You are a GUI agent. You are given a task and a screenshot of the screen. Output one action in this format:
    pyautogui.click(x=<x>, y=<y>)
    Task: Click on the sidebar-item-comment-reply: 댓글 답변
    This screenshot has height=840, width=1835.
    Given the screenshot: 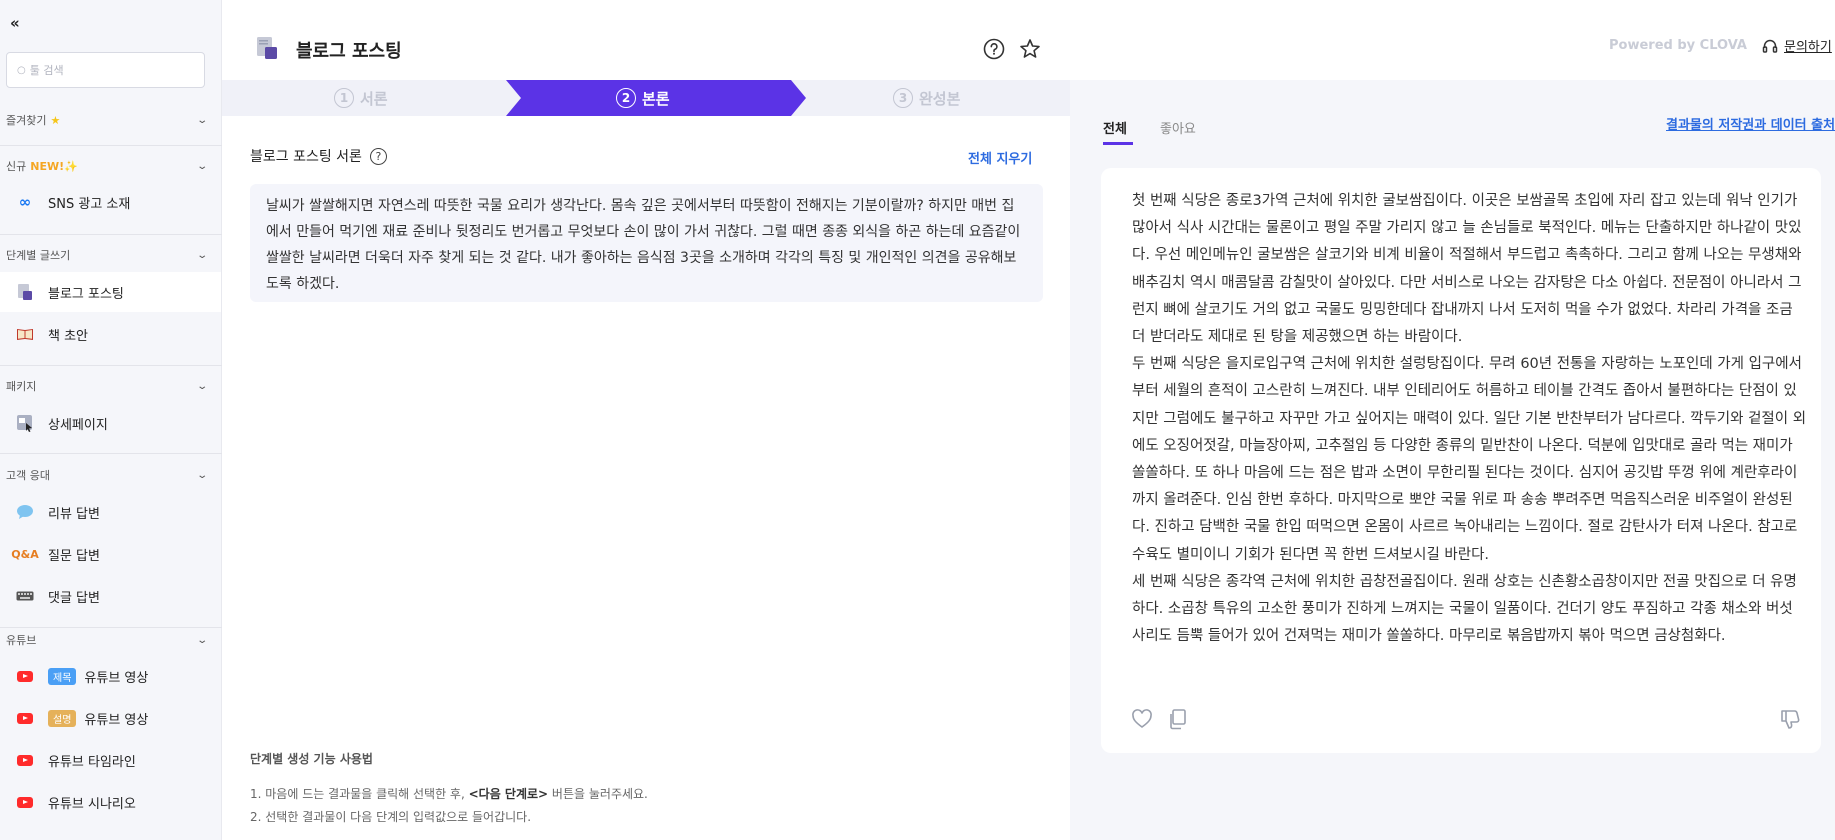 What is the action you would take?
    pyautogui.click(x=110, y=596)
    